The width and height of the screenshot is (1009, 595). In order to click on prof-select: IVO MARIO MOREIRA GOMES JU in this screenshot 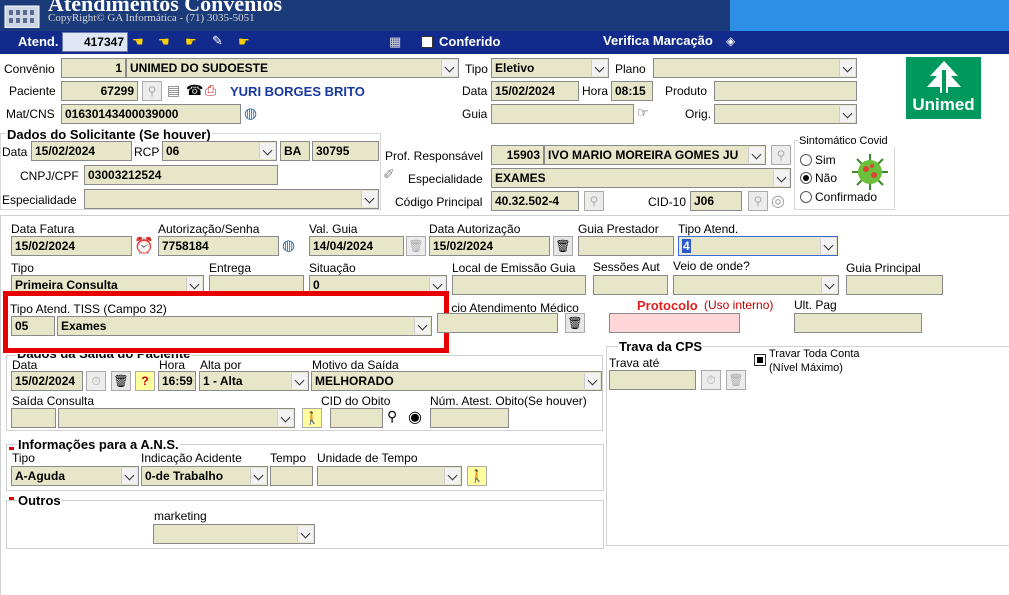, I will do `click(655, 155)`.